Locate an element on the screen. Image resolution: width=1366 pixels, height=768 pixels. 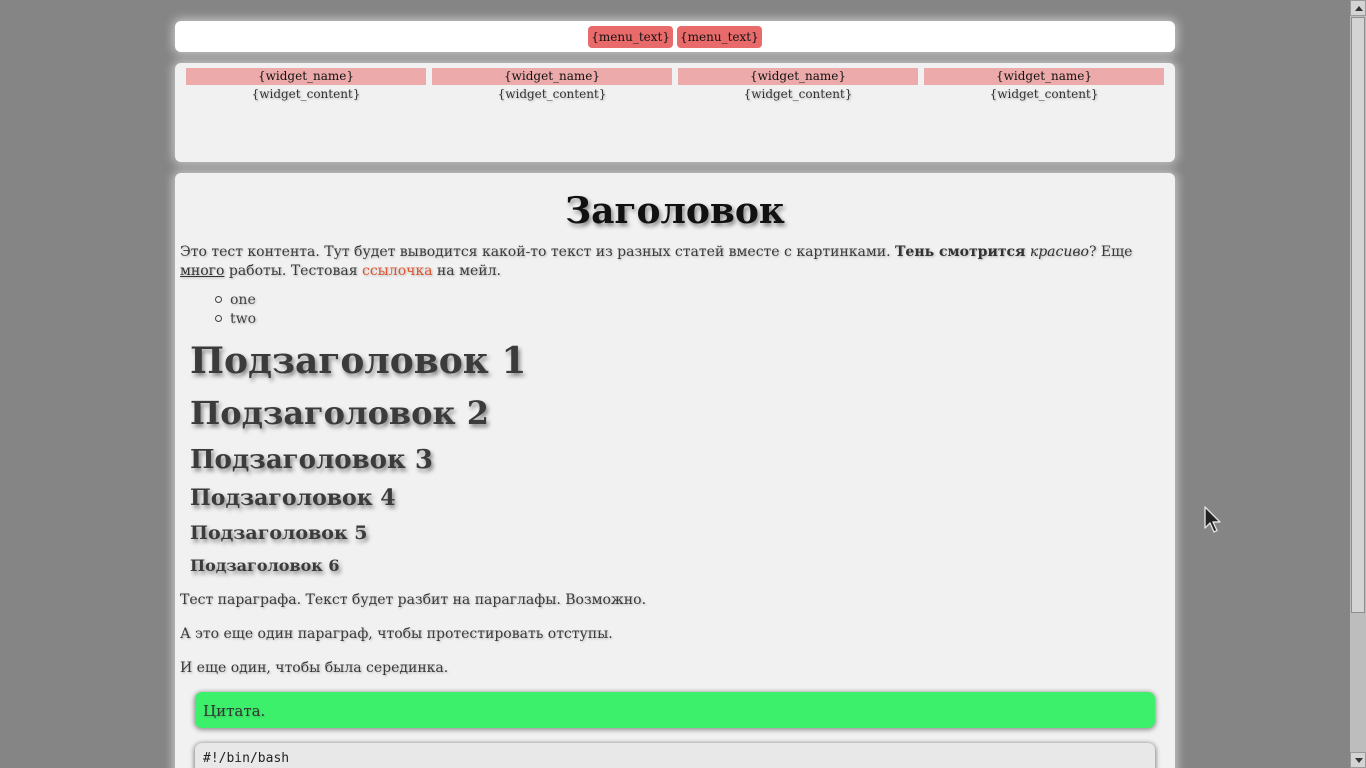
arrow-up-icon is located at coordinates (1359, 8).